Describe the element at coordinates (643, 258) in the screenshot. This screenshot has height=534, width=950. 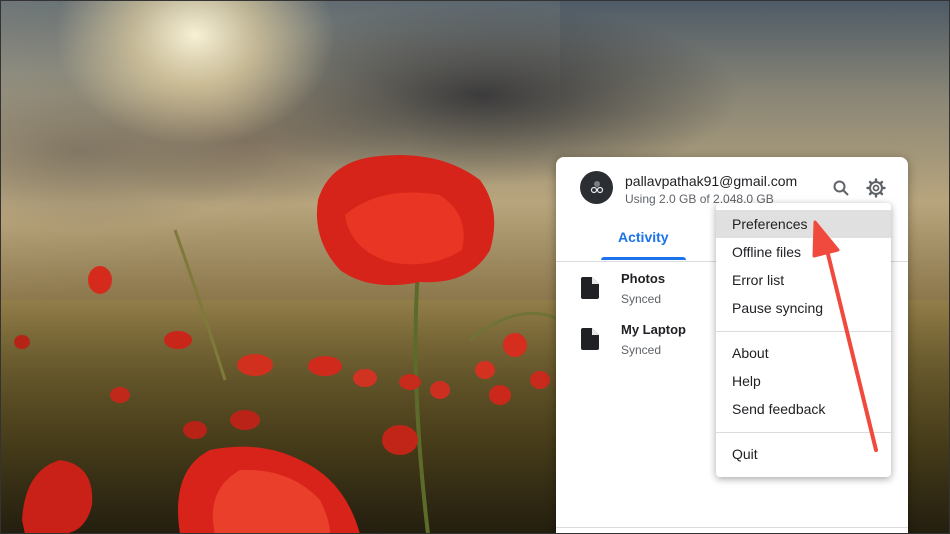
I see `tab-active-indicator` at that location.